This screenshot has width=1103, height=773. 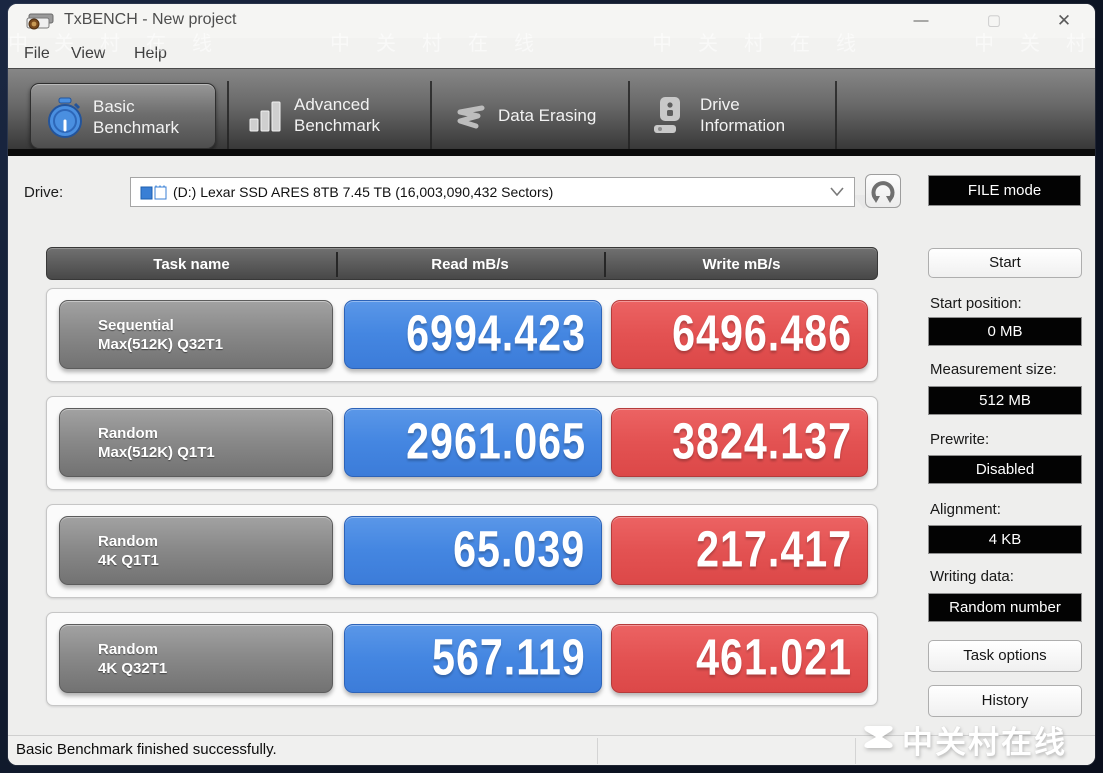 What do you see at coordinates (153, 192) in the screenshot?
I see `partition-icon` at bounding box center [153, 192].